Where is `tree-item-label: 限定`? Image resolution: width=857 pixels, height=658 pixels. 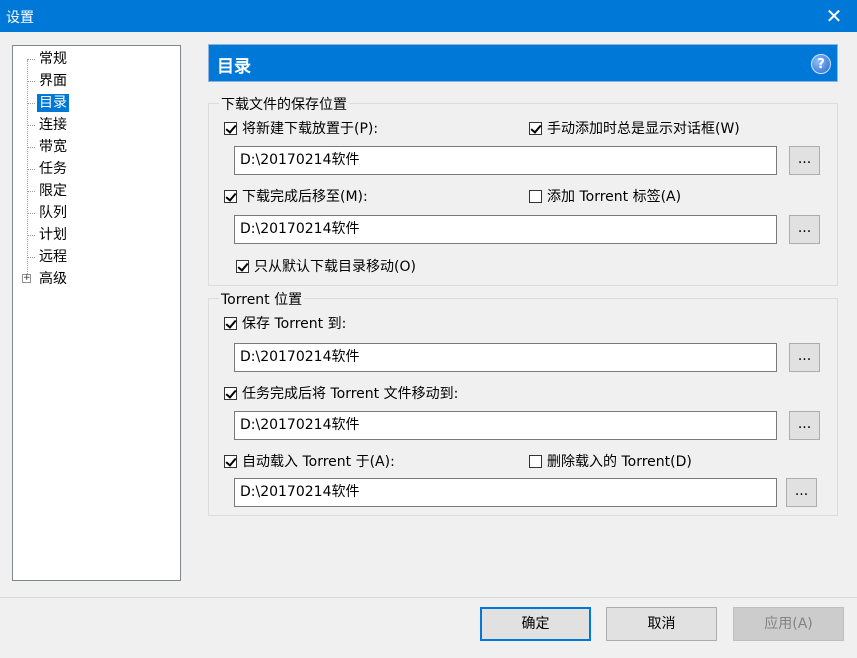
tree-item-label: 限定 is located at coordinates (53, 191).